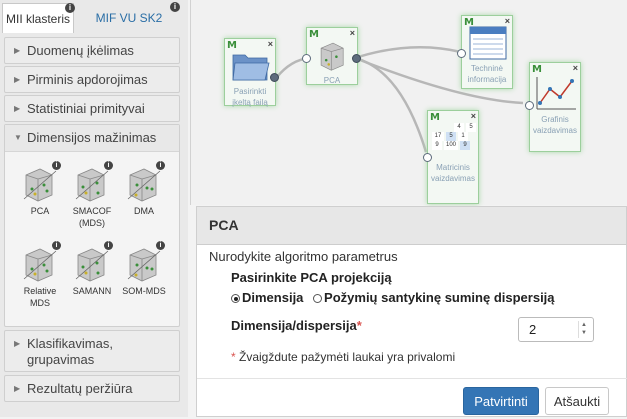 This screenshot has height=419, width=627. What do you see at coordinates (359, 325) in the screenshot?
I see `required-mark: *` at bounding box center [359, 325].